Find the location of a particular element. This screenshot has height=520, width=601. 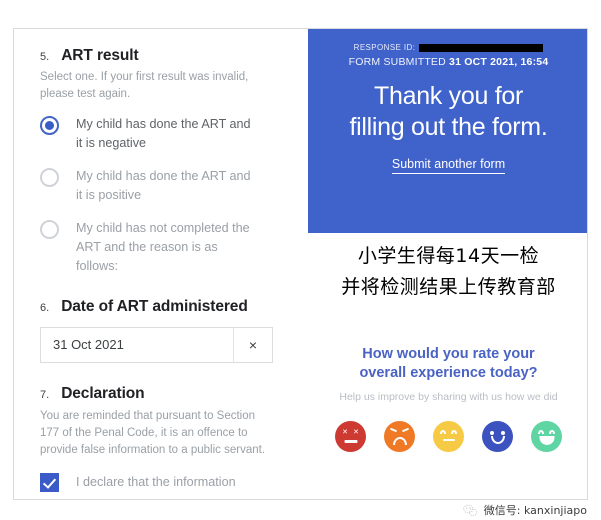

wechat-label: 微信号: kanxinjiapo is located at coordinates (535, 510).